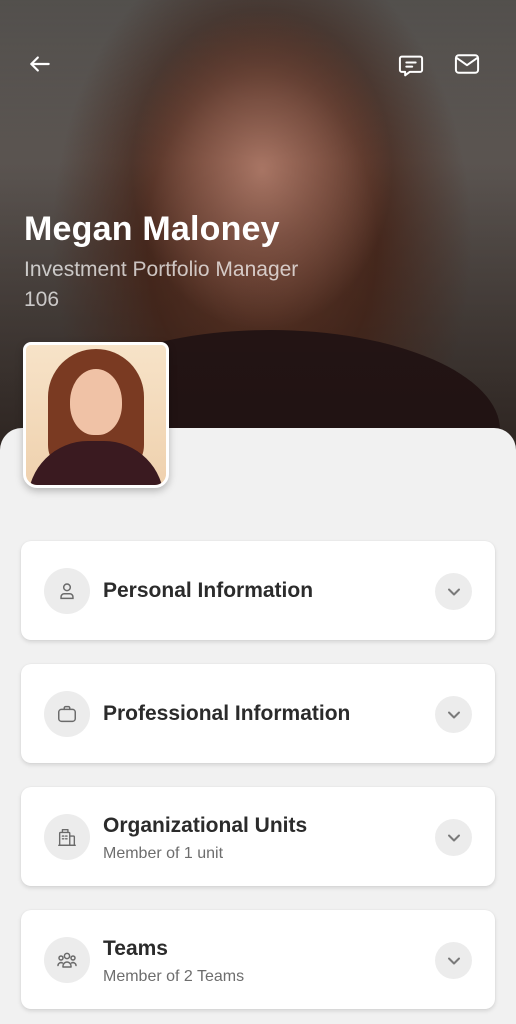 The width and height of the screenshot is (516, 1024). I want to click on personal-information-title: Personal Information, so click(208, 590).